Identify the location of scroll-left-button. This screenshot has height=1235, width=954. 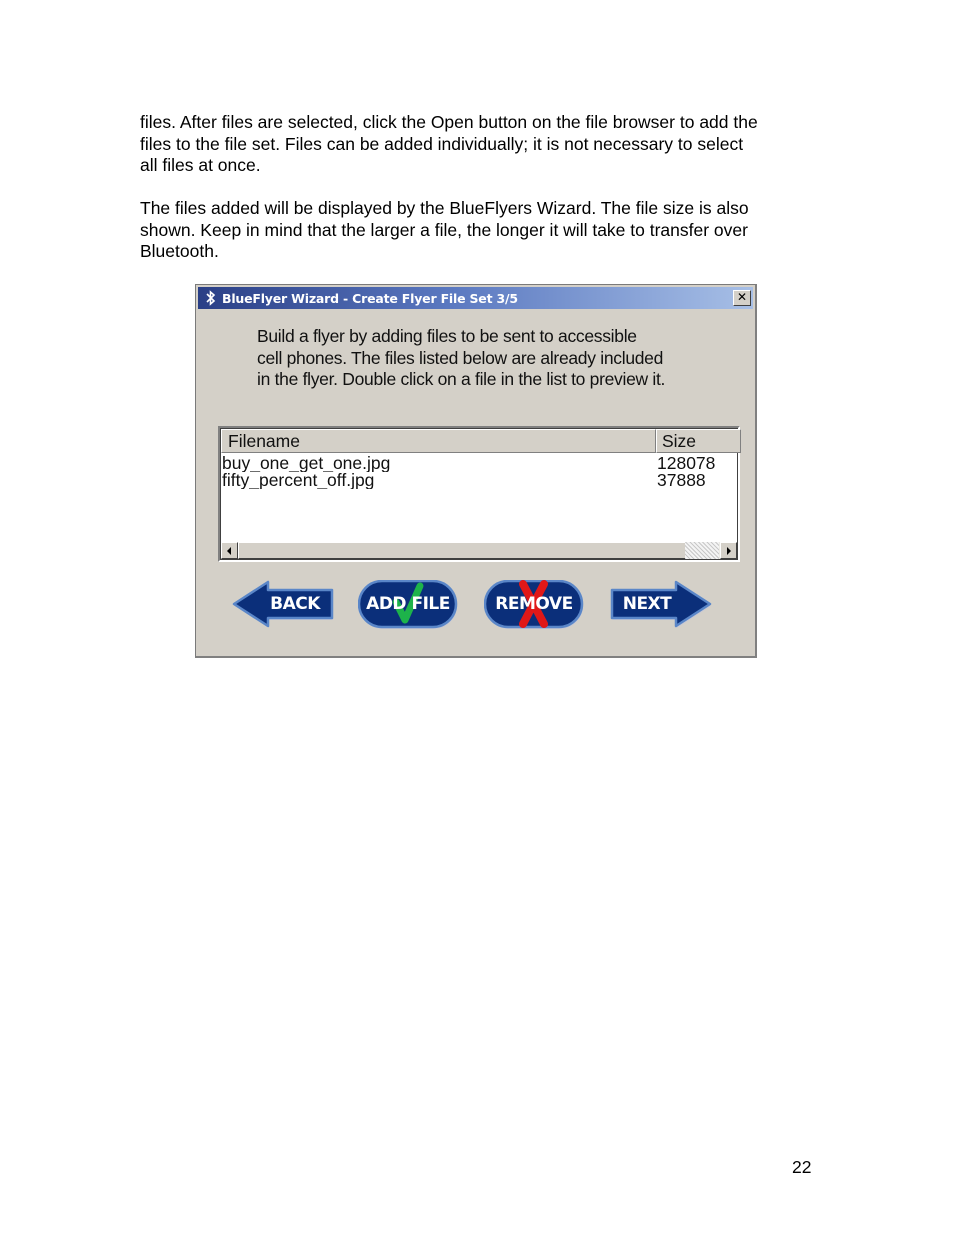
(229, 550).